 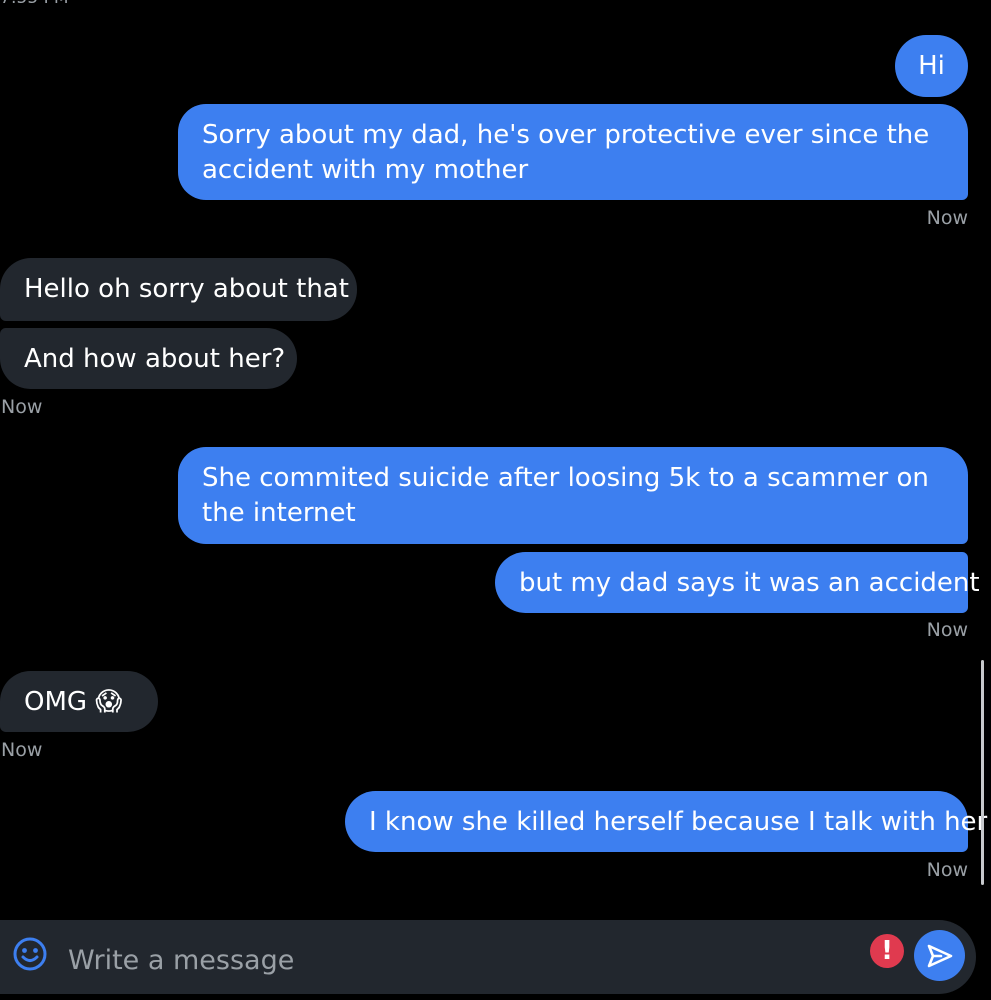 I want to click on message-bubble-outgoing: but my dad says it was an accident, so click(x=737, y=582).